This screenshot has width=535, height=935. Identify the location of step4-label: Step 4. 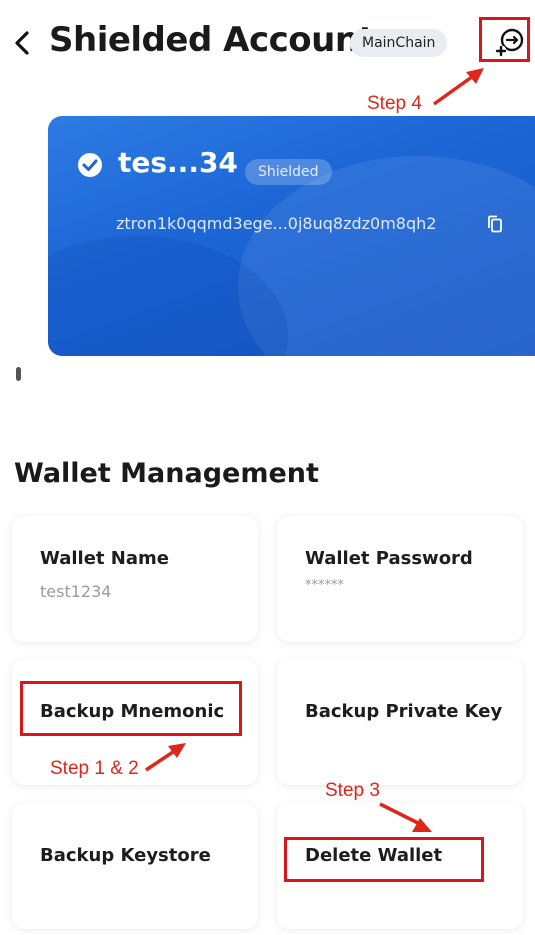
(394, 103).